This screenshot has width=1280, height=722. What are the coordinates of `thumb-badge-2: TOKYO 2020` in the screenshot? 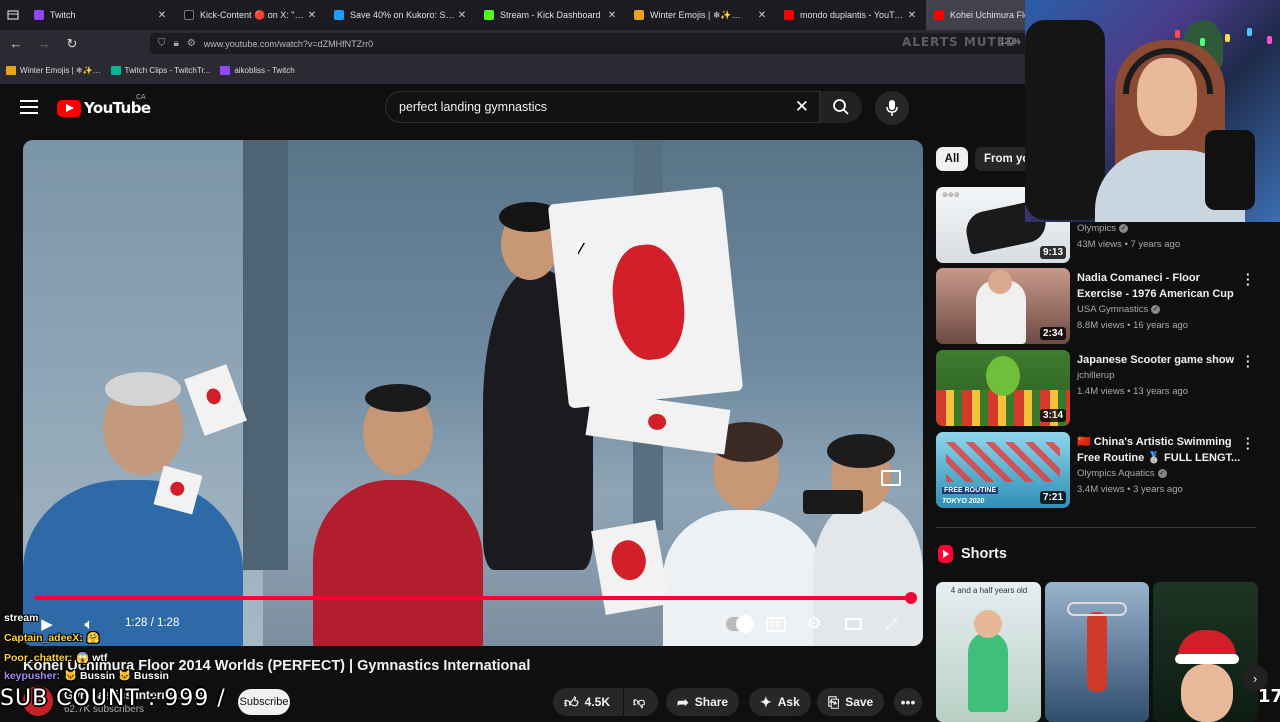 It's located at (963, 501).